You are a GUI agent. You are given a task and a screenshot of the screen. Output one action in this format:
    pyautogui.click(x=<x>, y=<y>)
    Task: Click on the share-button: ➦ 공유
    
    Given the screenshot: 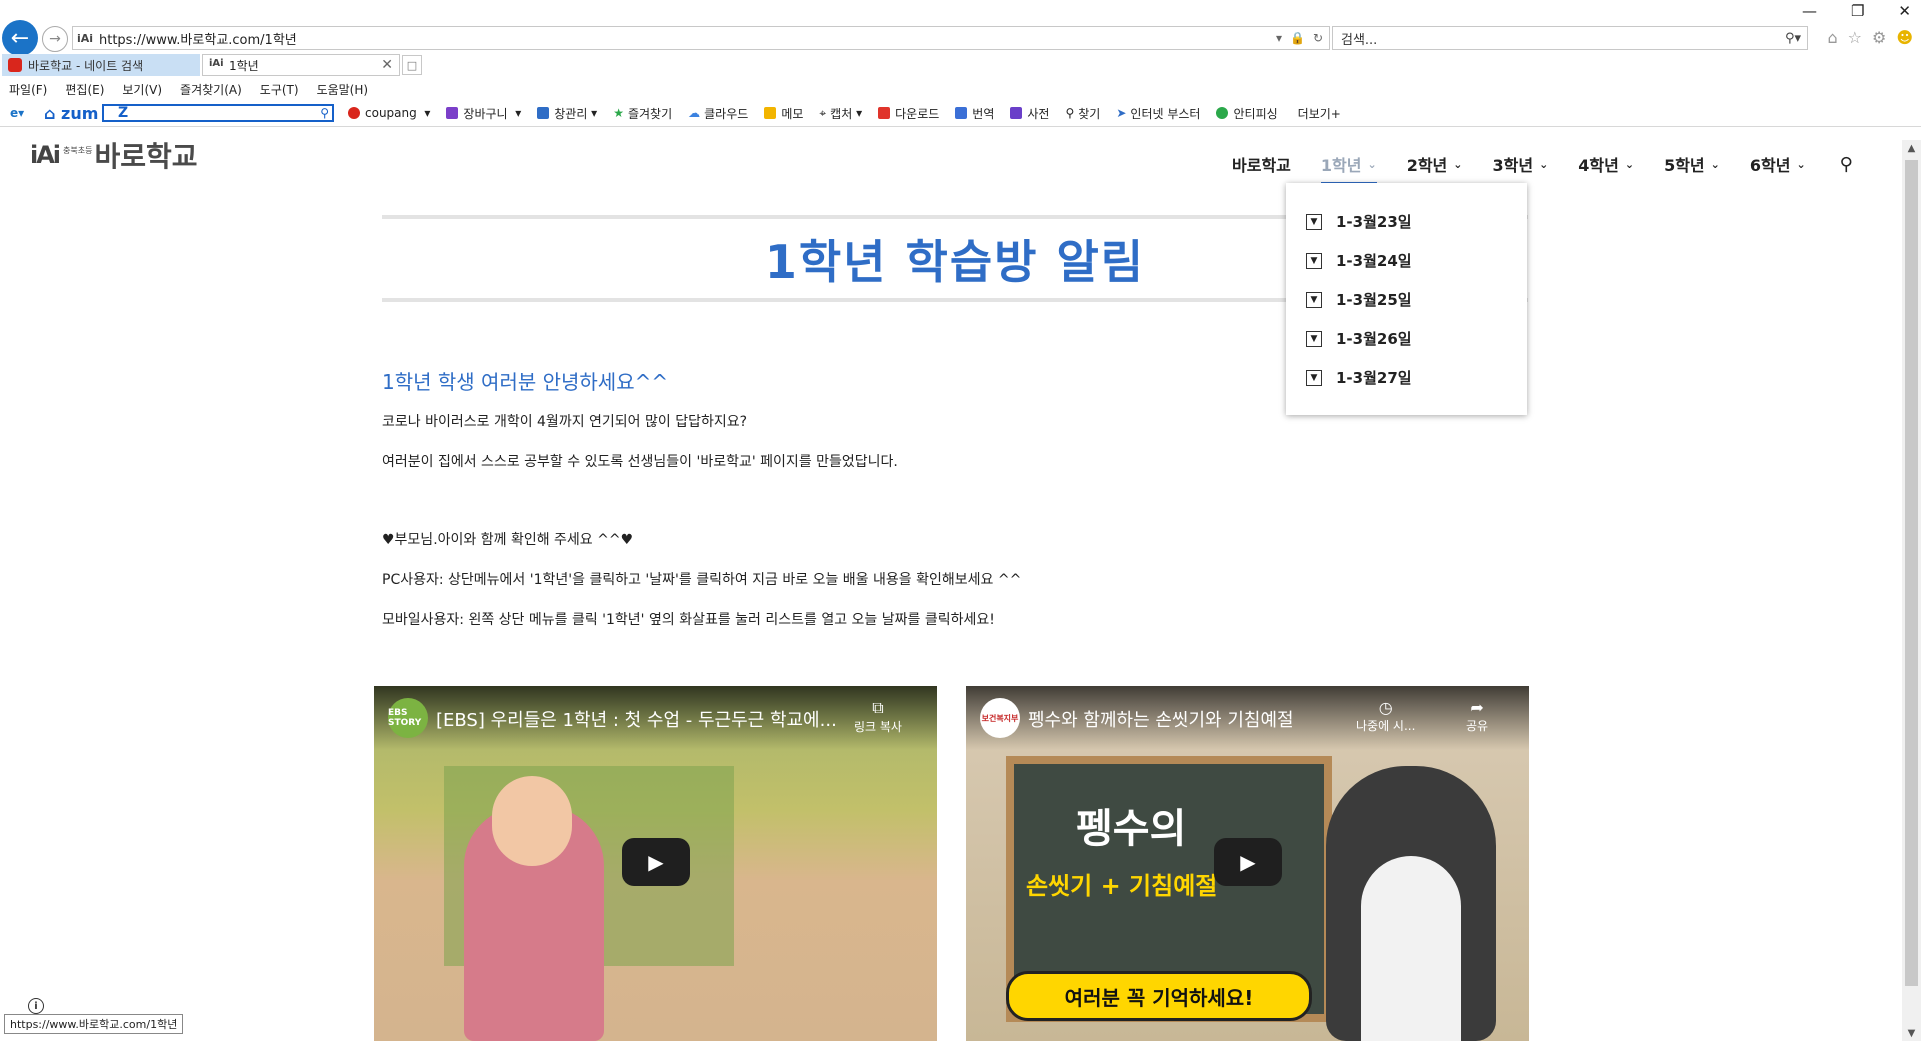 What is the action you would take?
    pyautogui.click(x=1477, y=716)
    